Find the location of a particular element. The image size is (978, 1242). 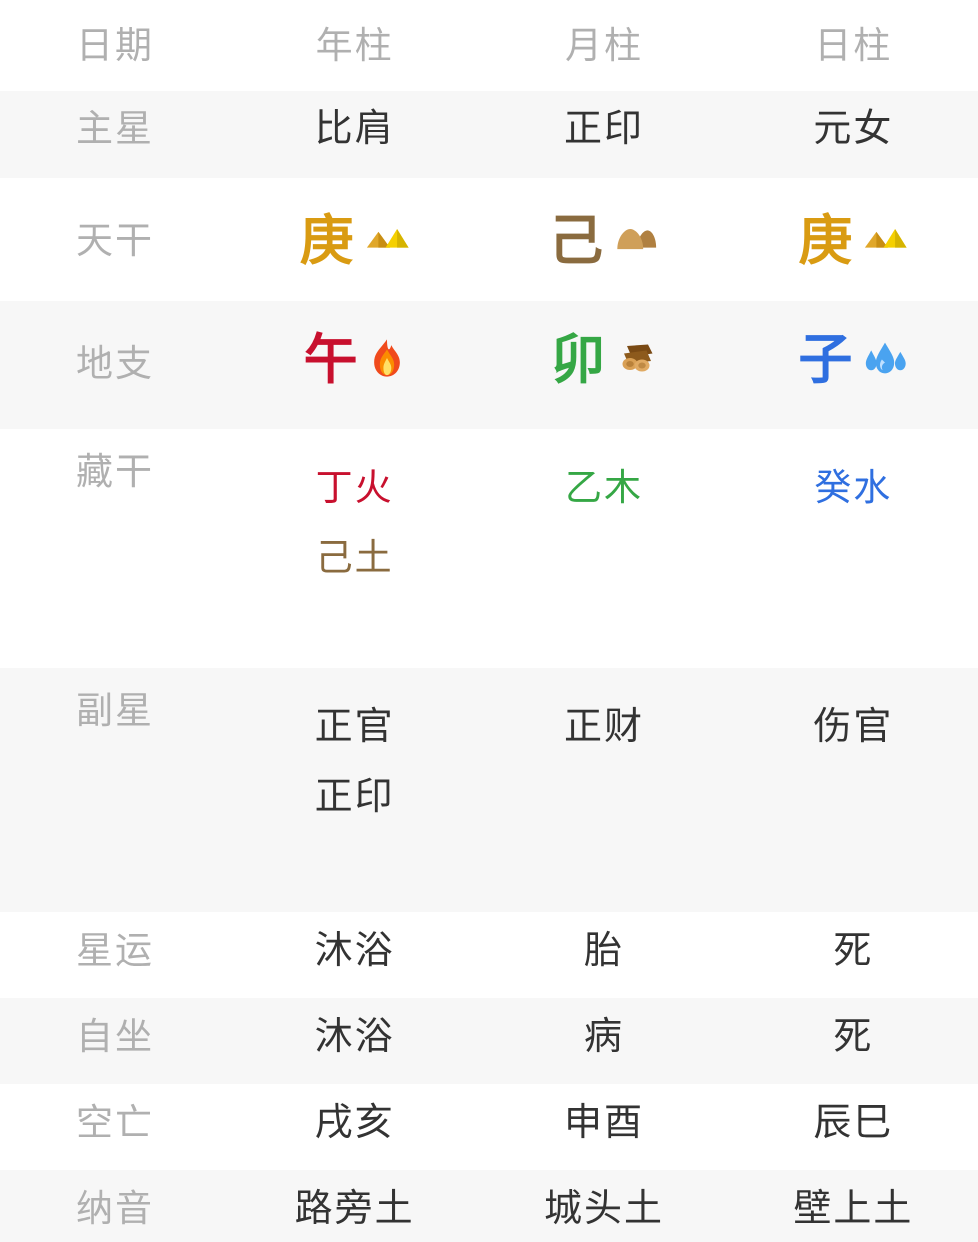

secondary-star-item: 正印 is located at coordinates (354, 797).